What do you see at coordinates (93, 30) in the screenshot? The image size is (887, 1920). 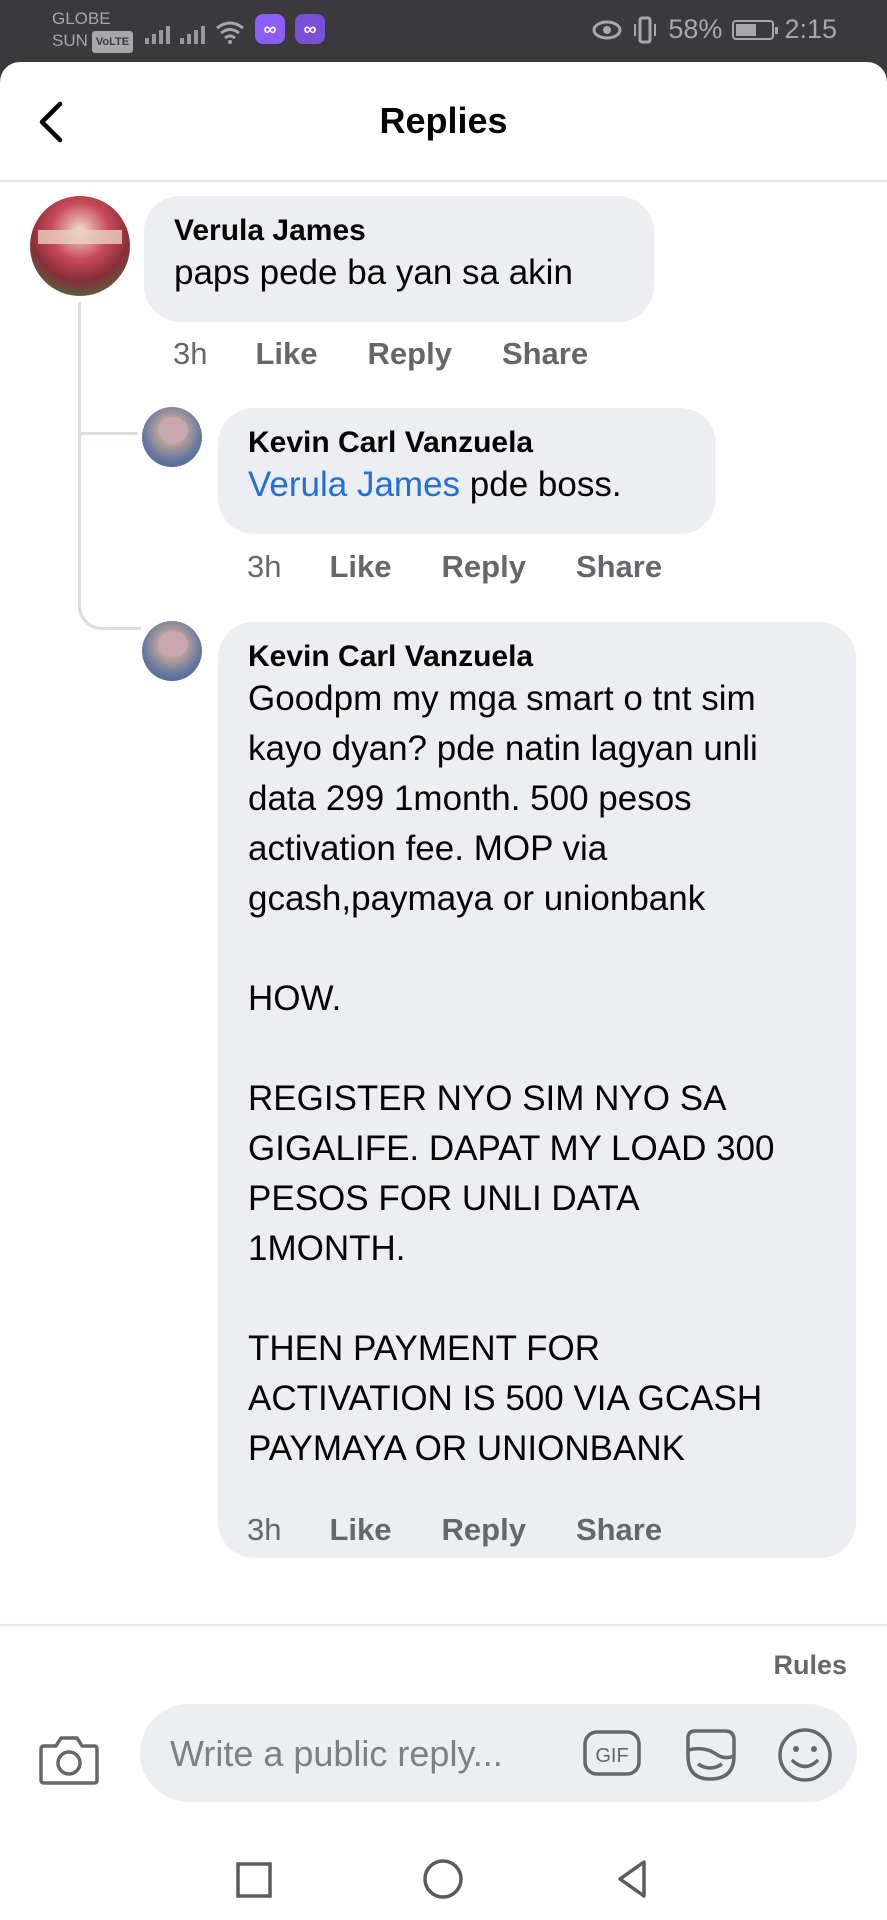 I see `carrier-info: GLOBE SUN VoLTE` at bounding box center [93, 30].